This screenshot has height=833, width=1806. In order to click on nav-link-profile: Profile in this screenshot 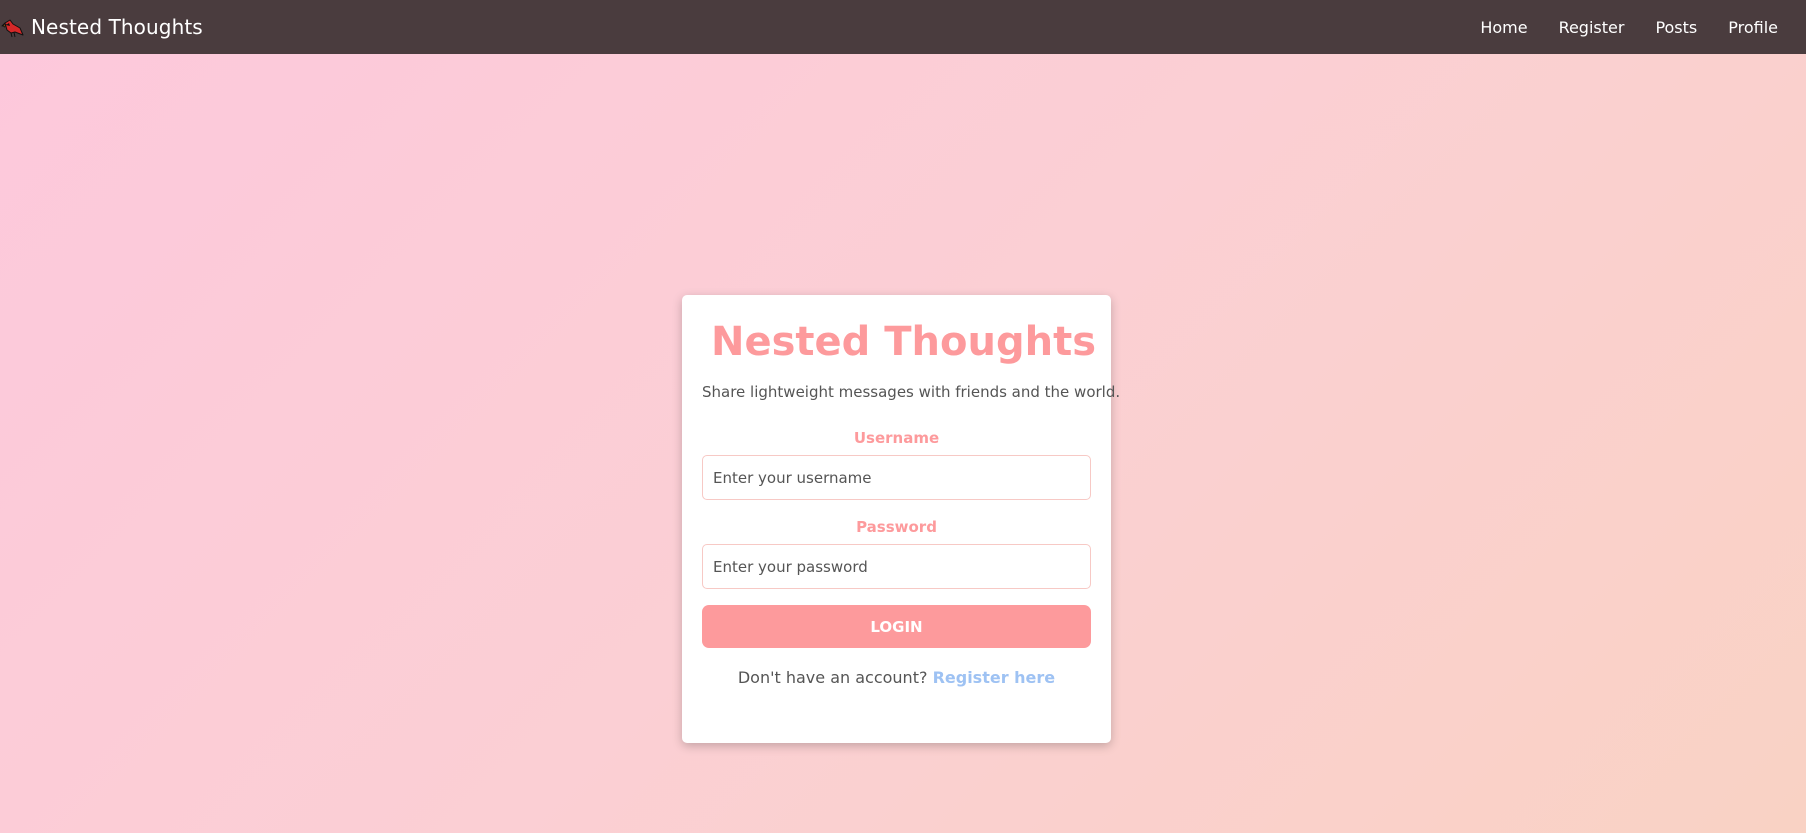, I will do `click(1753, 27)`.